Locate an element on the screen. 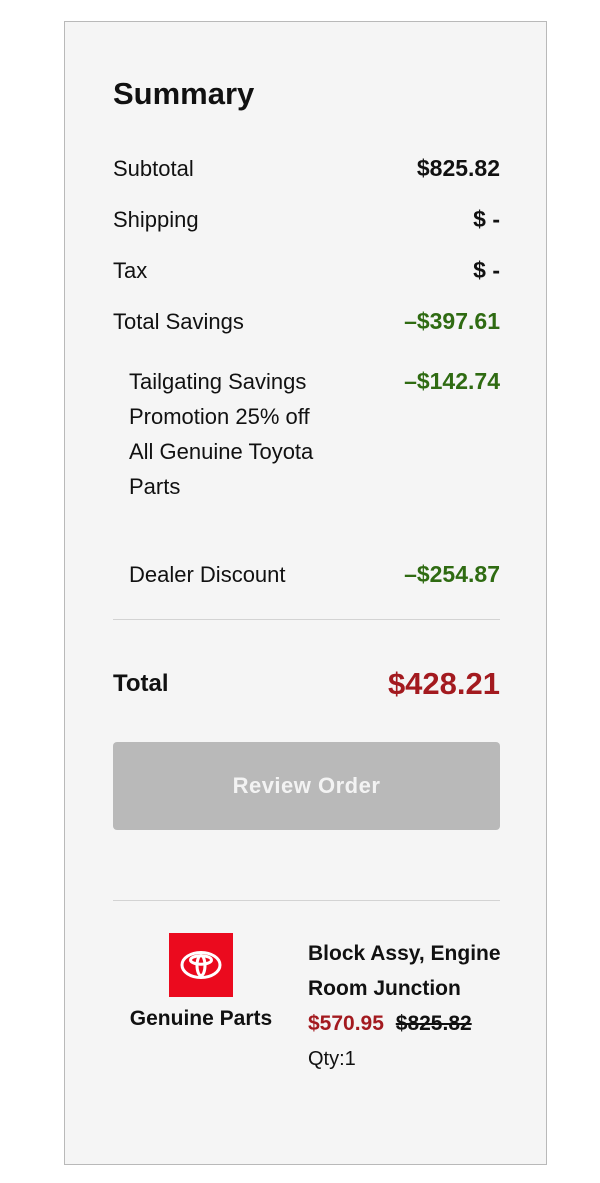  genuine-parts-brand: Genuine Parts is located at coordinates (201, 982).